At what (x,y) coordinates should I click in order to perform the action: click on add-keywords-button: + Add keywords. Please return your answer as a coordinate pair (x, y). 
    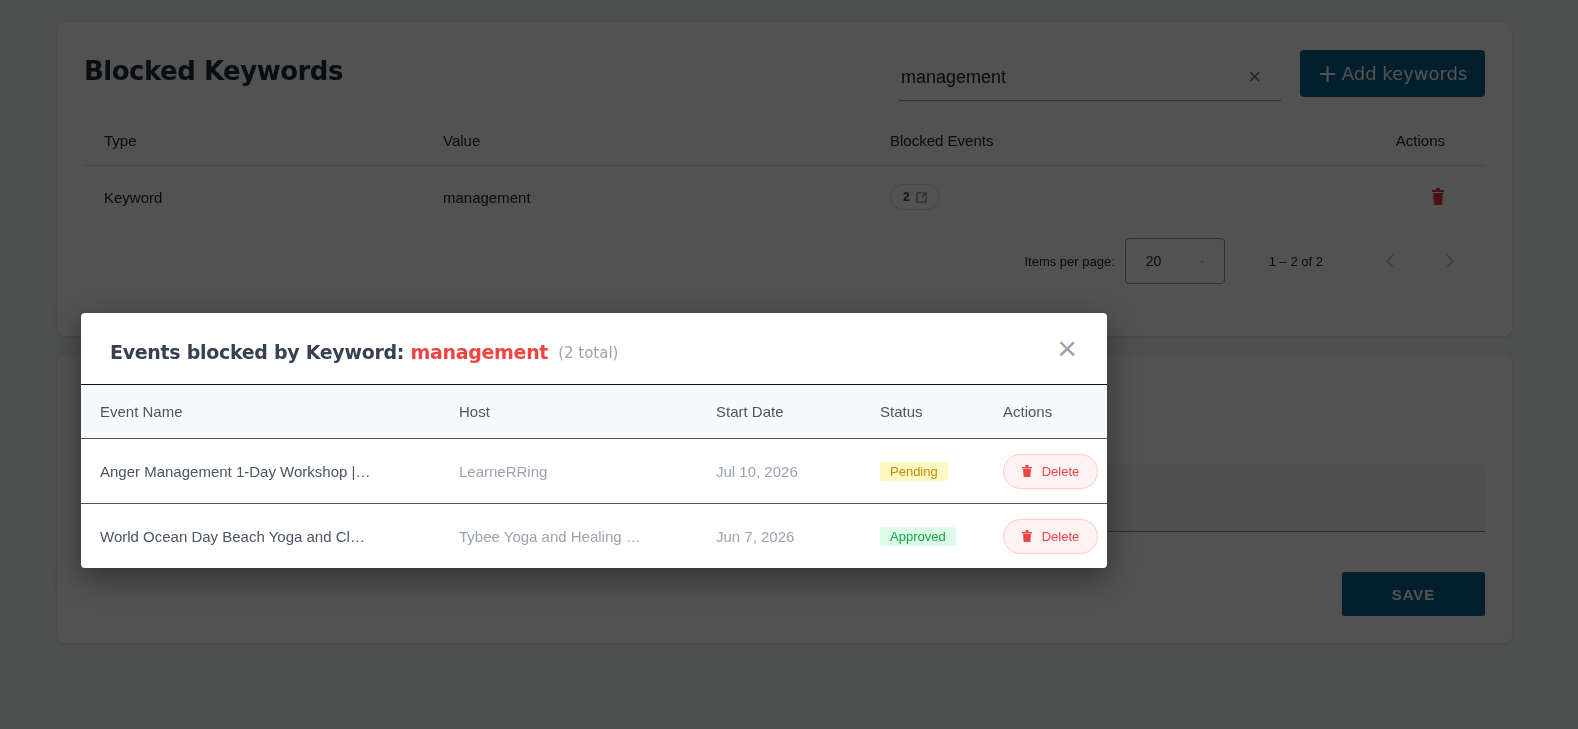
    Looking at the image, I should click on (1392, 73).